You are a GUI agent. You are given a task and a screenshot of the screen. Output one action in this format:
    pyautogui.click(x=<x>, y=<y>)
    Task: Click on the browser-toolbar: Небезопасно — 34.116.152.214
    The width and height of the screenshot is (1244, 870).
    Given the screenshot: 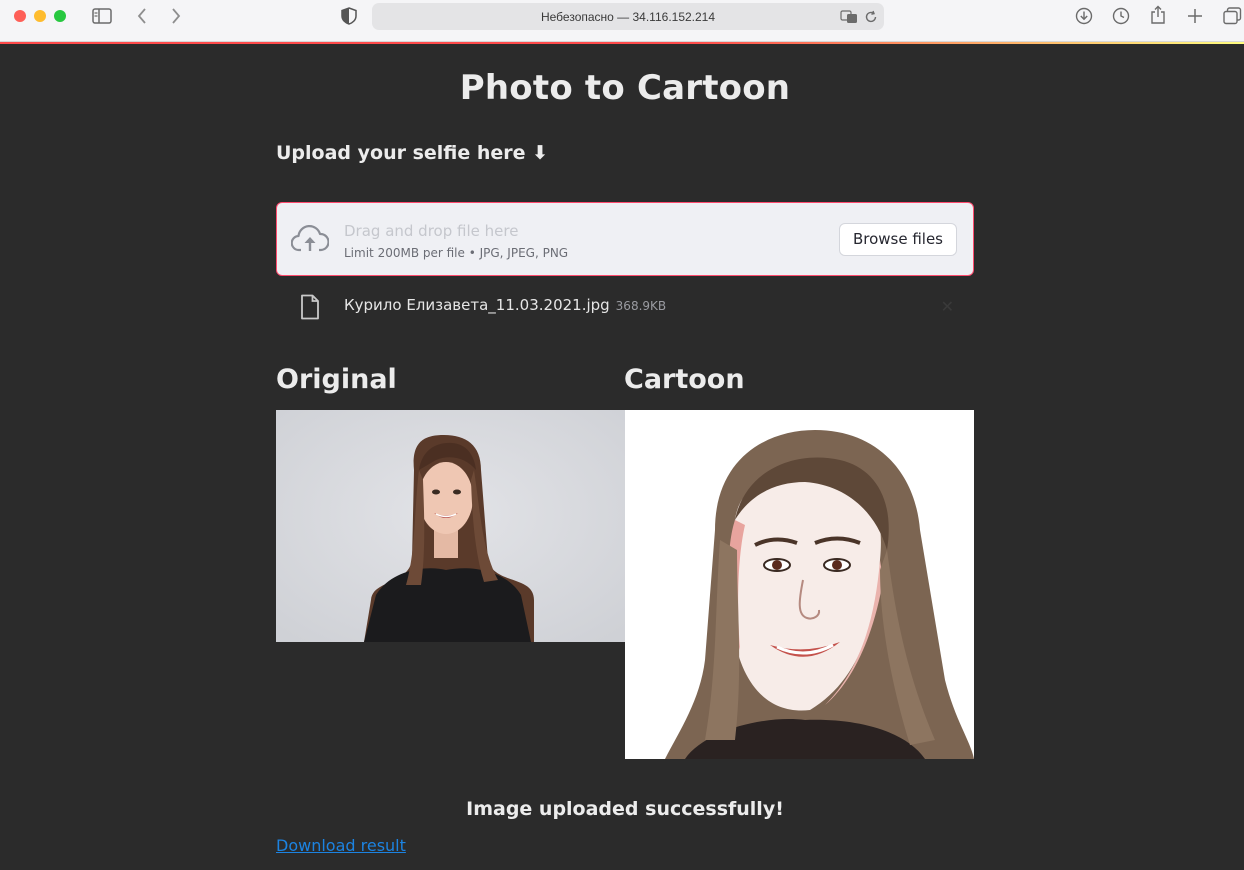 What is the action you would take?
    pyautogui.click(x=622, y=21)
    